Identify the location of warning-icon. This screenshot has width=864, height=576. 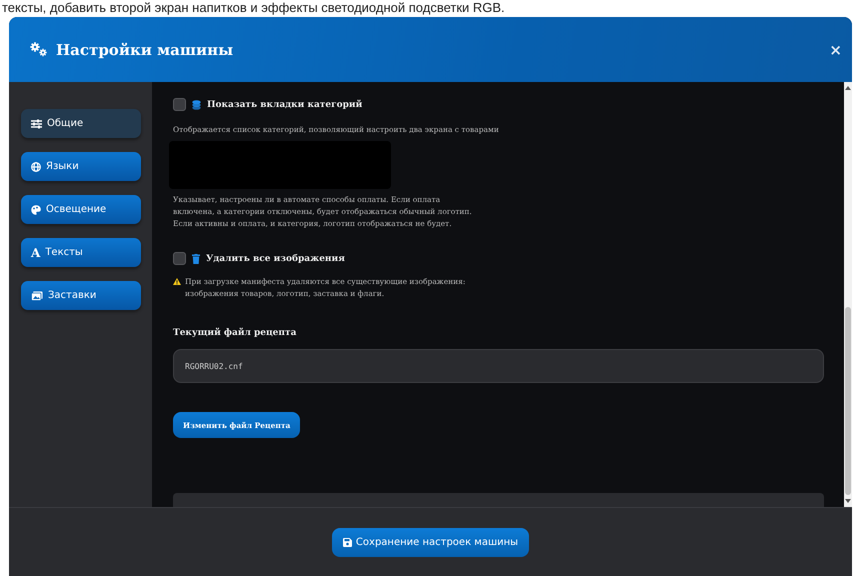
(177, 281).